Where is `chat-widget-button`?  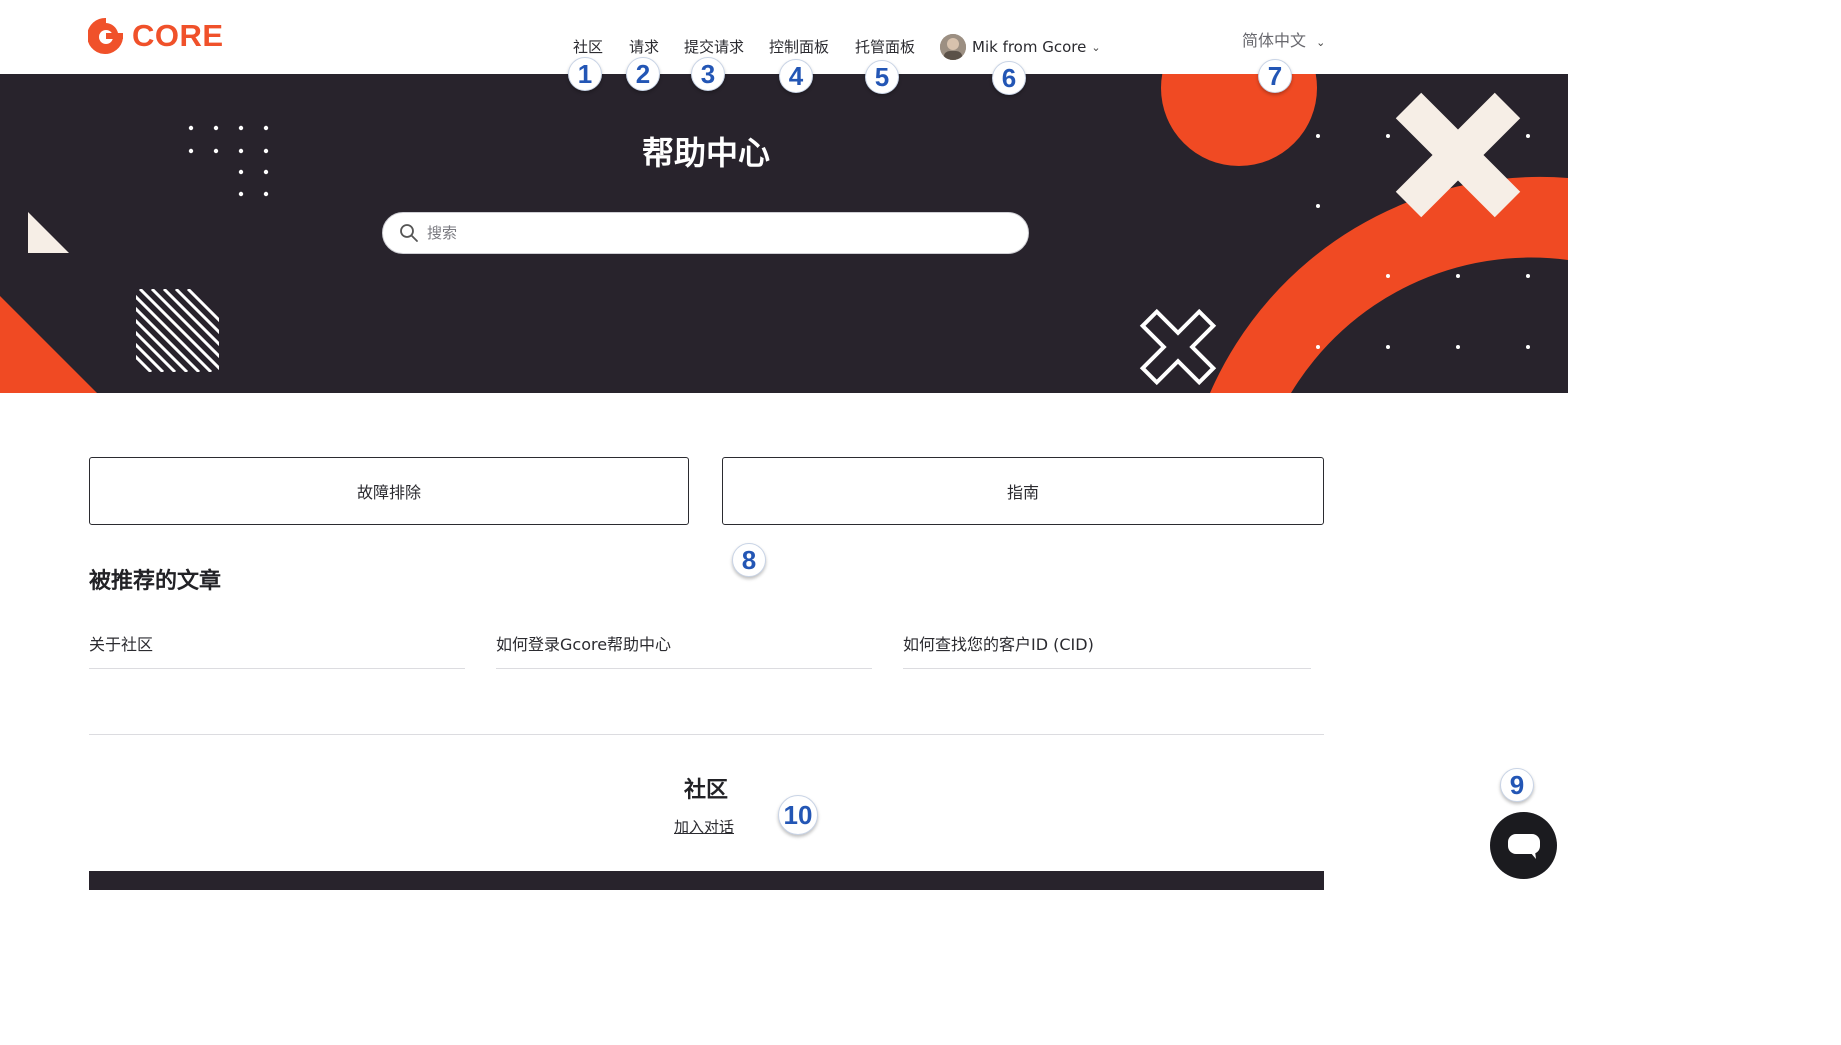 chat-widget-button is located at coordinates (1523, 845).